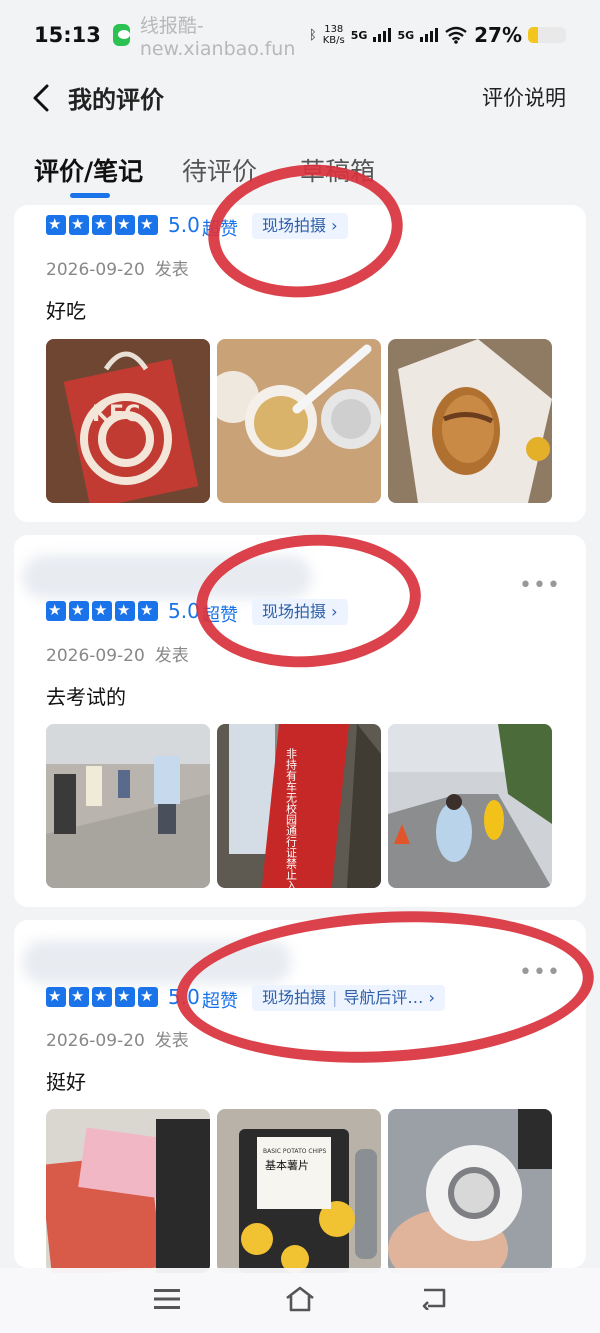  I want to click on battery-icon, so click(547, 35).